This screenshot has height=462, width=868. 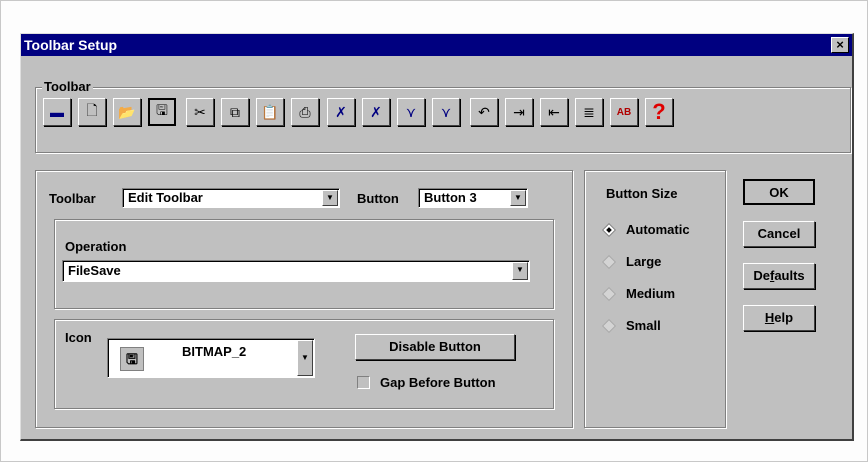 What do you see at coordinates (165, 197) in the screenshot?
I see `toolbar-select-value: Edit Toolbar` at bounding box center [165, 197].